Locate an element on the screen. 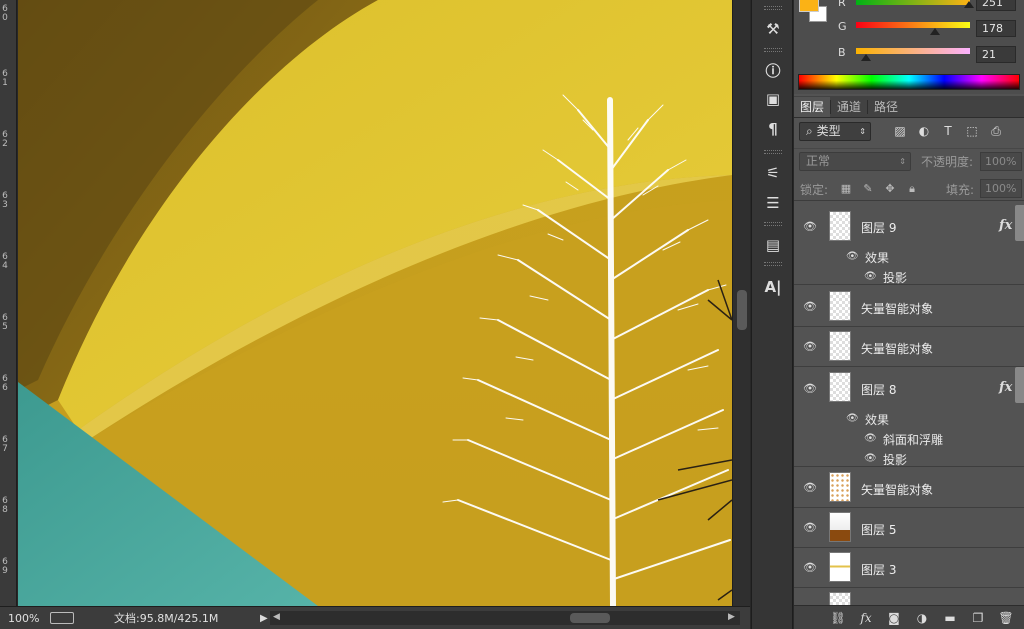 This screenshot has width=1024, height=629. paragraph-icon: ¶ is located at coordinates (773, 129).